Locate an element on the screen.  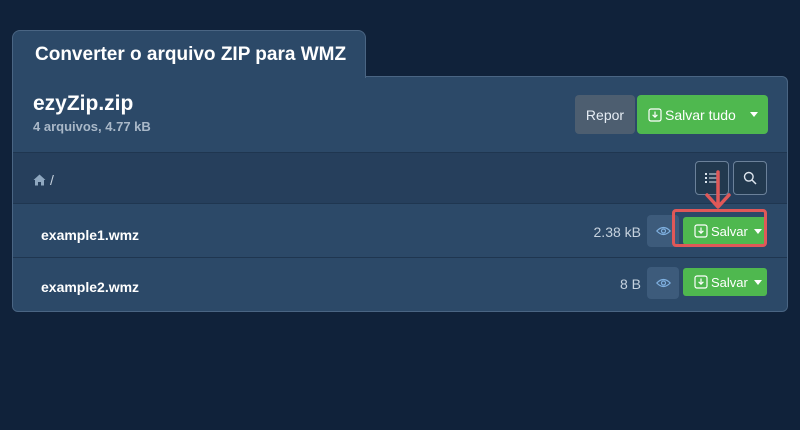
save-all-main: Salvar tudo is located at coordinates (688, 115).